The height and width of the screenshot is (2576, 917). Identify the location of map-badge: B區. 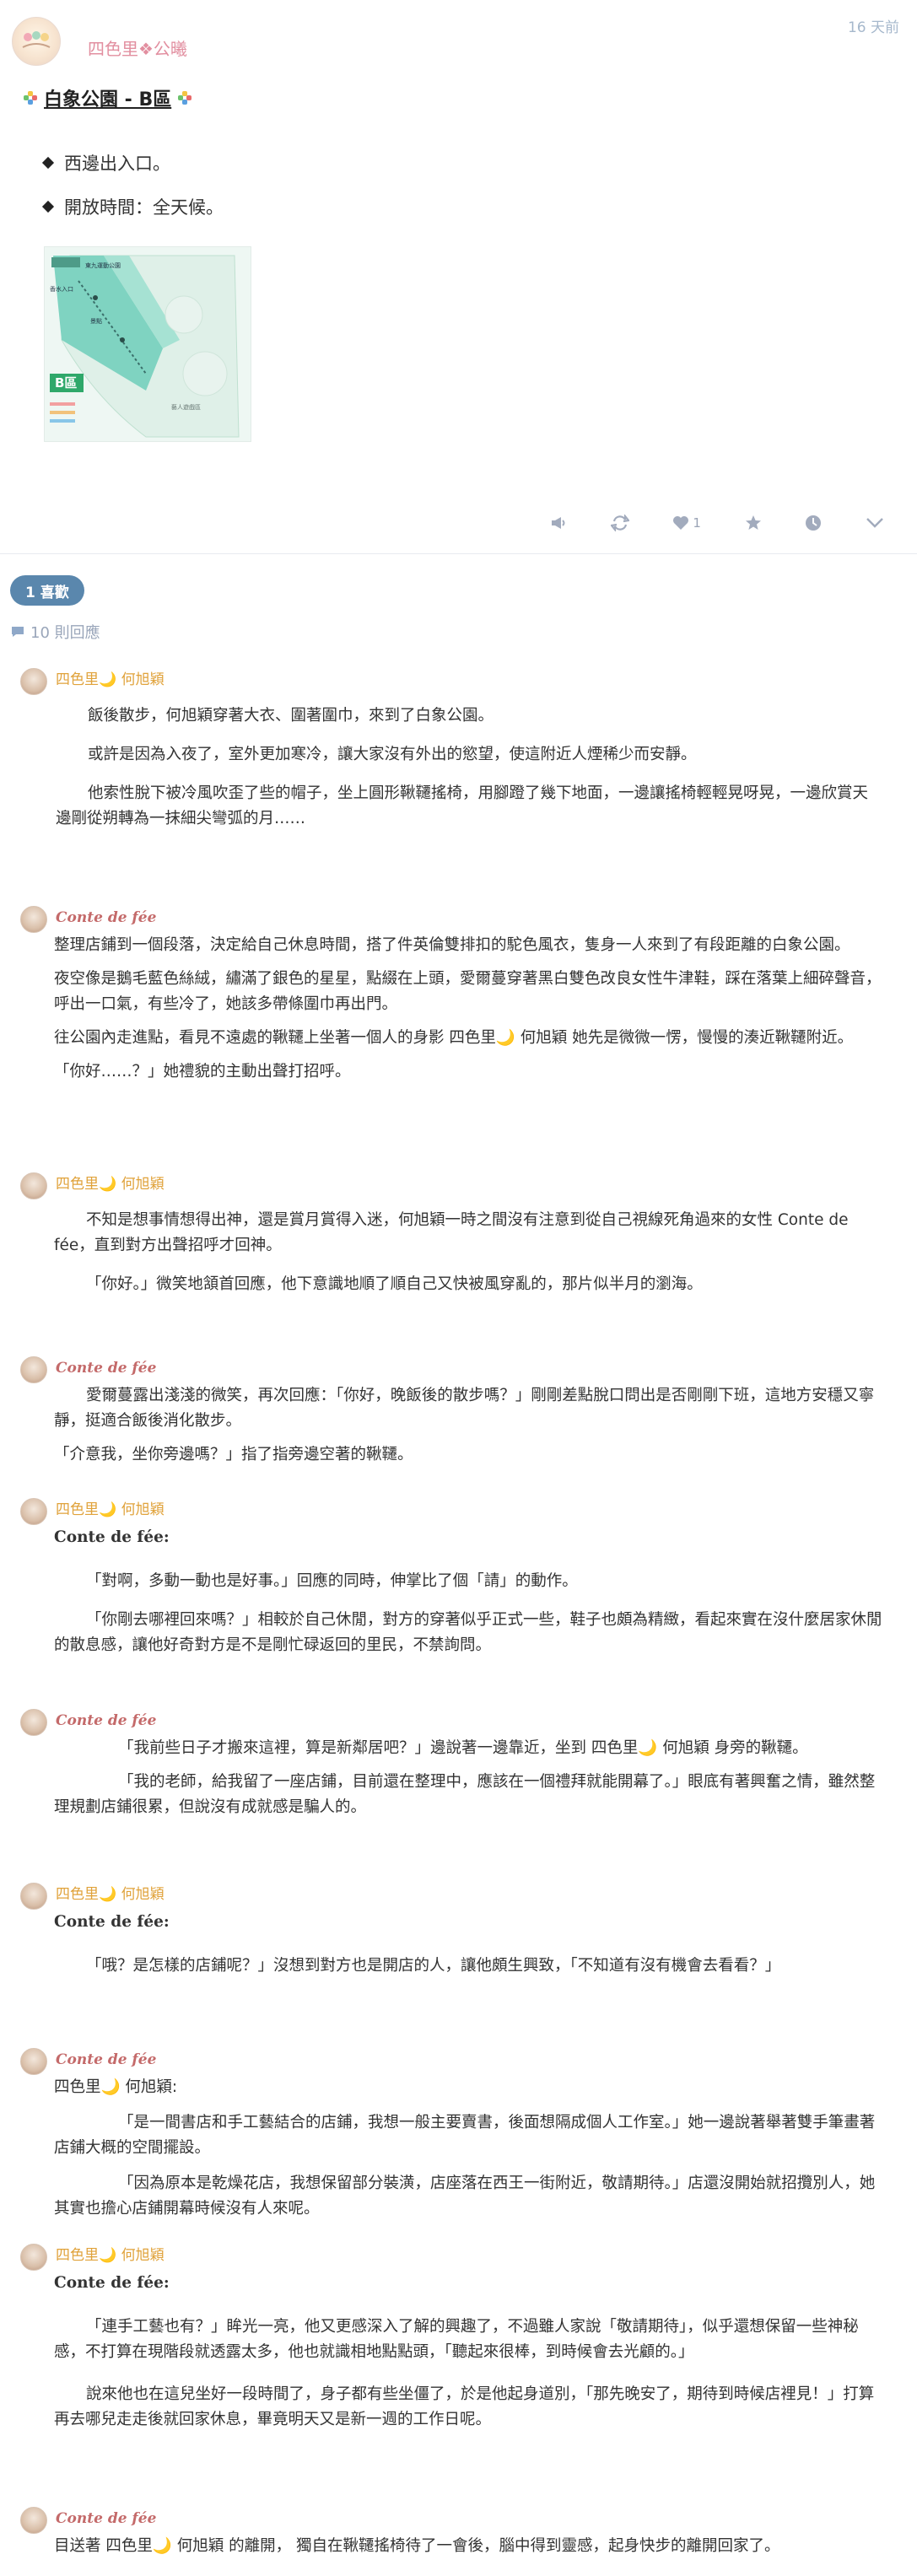
(66, 383).